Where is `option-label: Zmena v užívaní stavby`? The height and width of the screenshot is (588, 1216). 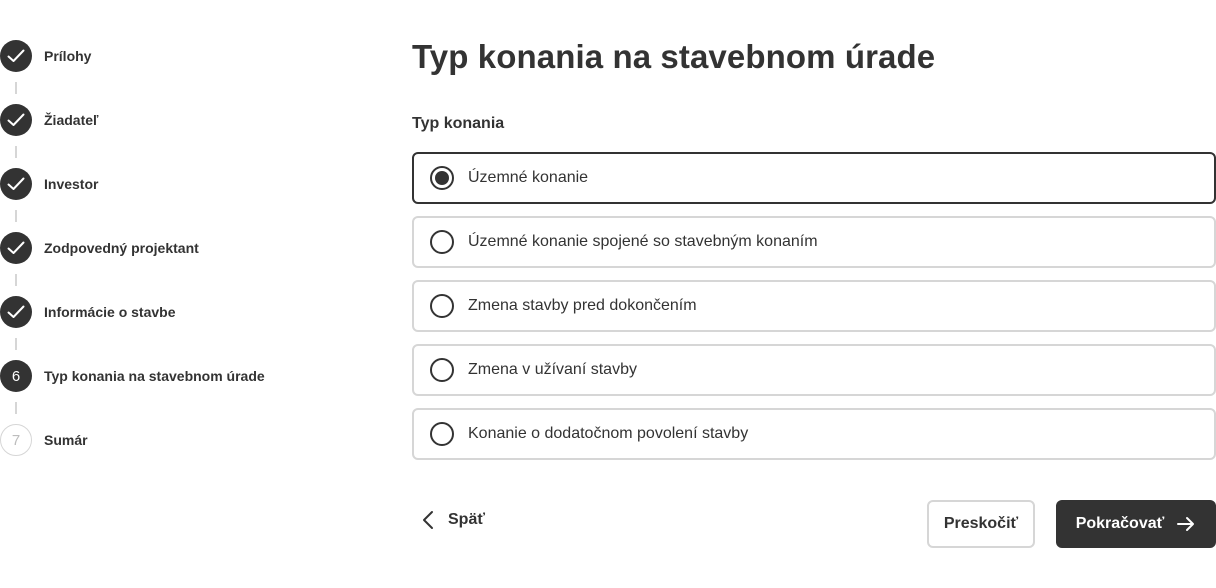
option-label: Zmena v užívaní stavby is located at coordinates (552, 369).